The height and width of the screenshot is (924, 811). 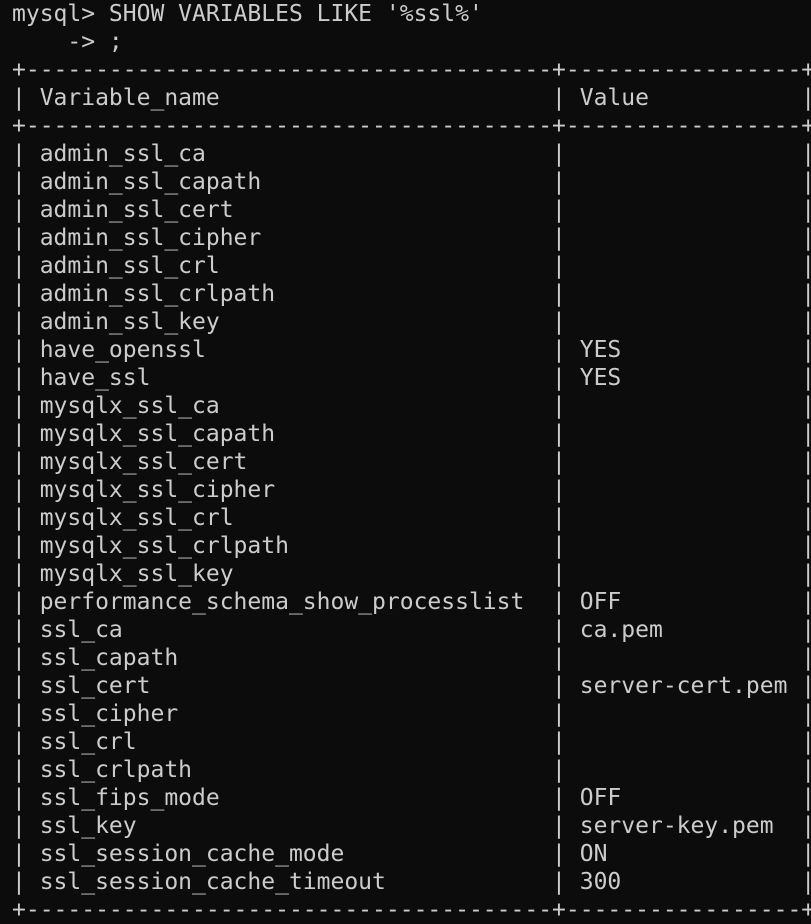 What do you see at coordinates (411, 518) in the screenshot?
I see `table-row: | mysqlx_ssl_crl | |` at bounding box center [411, 518].